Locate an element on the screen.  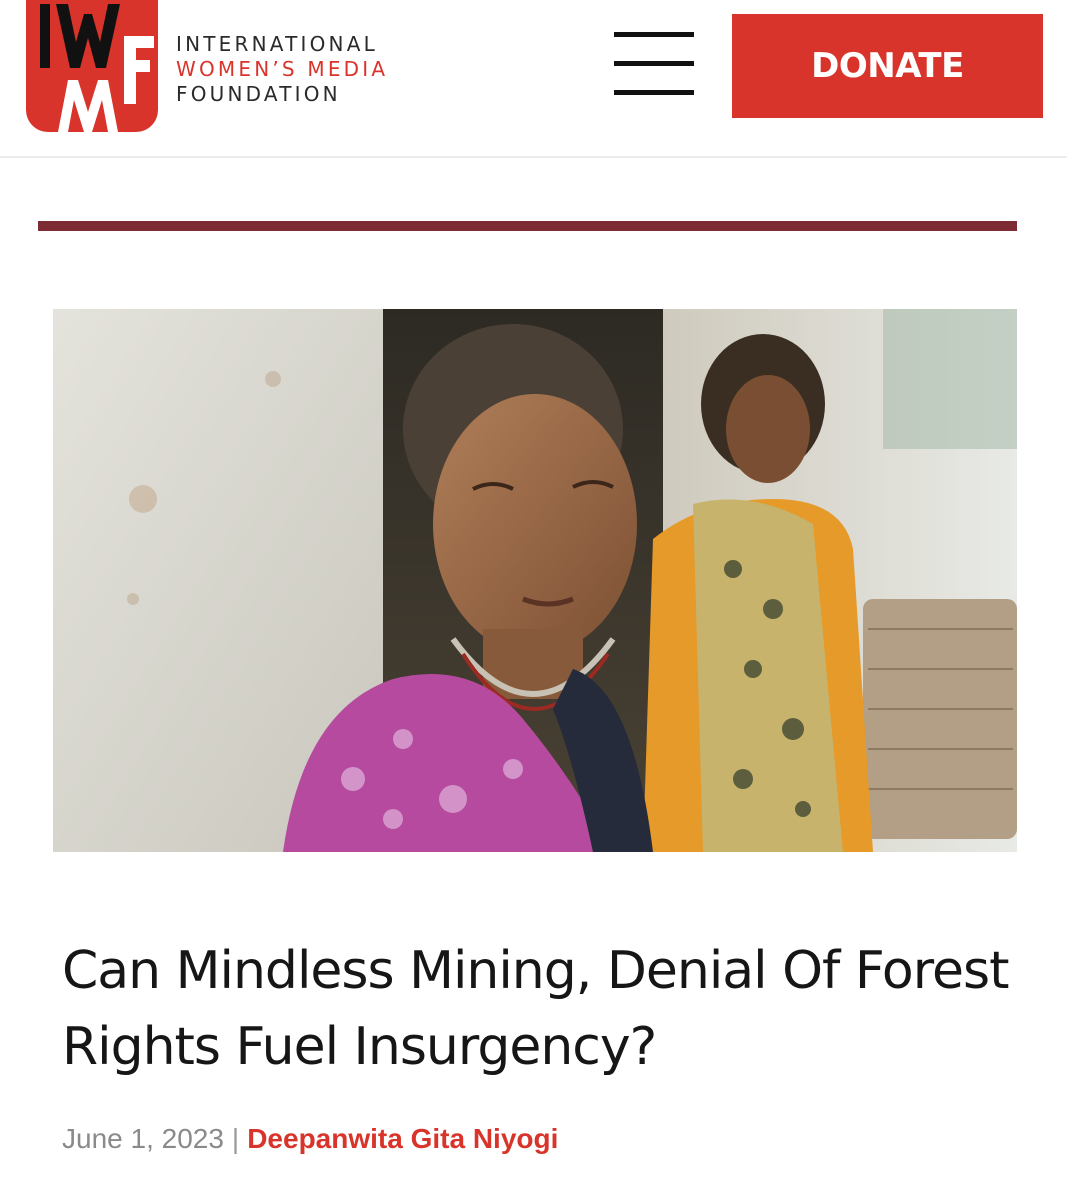
logo-wordmark: INTERNATIONAL WOMEN’S MEDIA FOUNDATION is located at coordinates (311, 69).